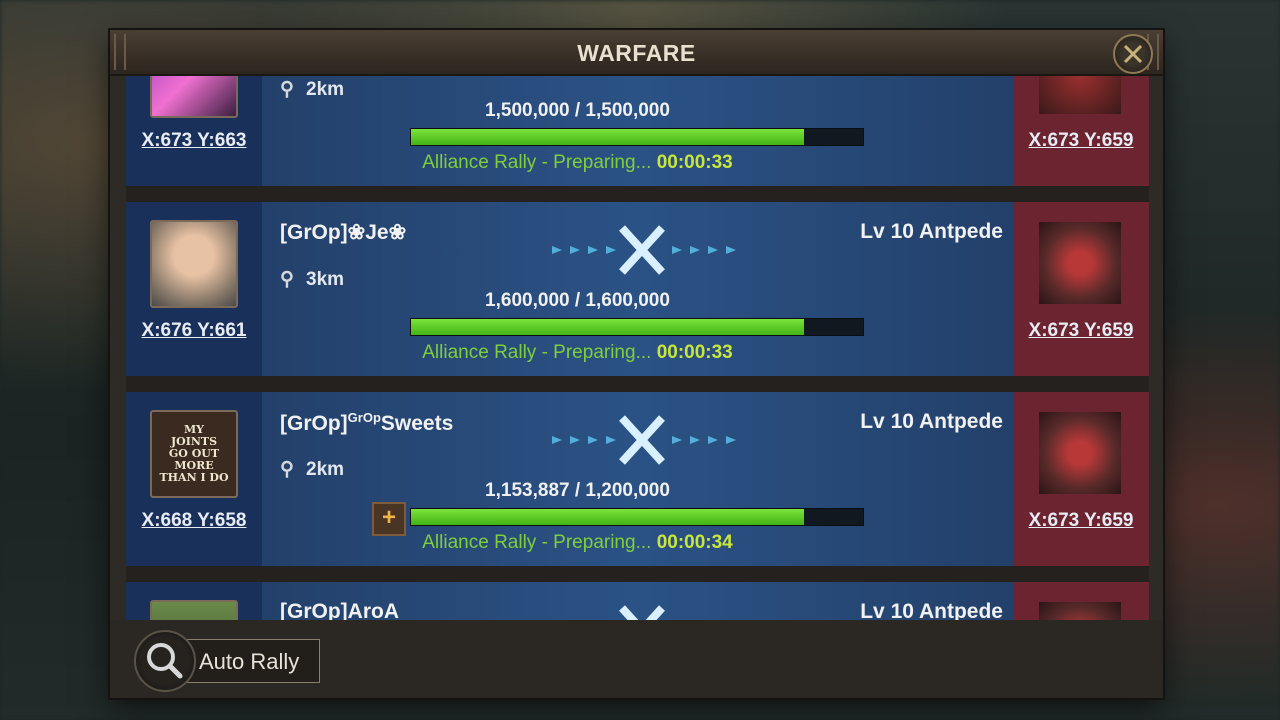 The image size is (1280, 720). What do you see at coordinates (636, 659) in the screenshot?
I see `panel-footer: Auto Rally` at bounding box center [636, 659].